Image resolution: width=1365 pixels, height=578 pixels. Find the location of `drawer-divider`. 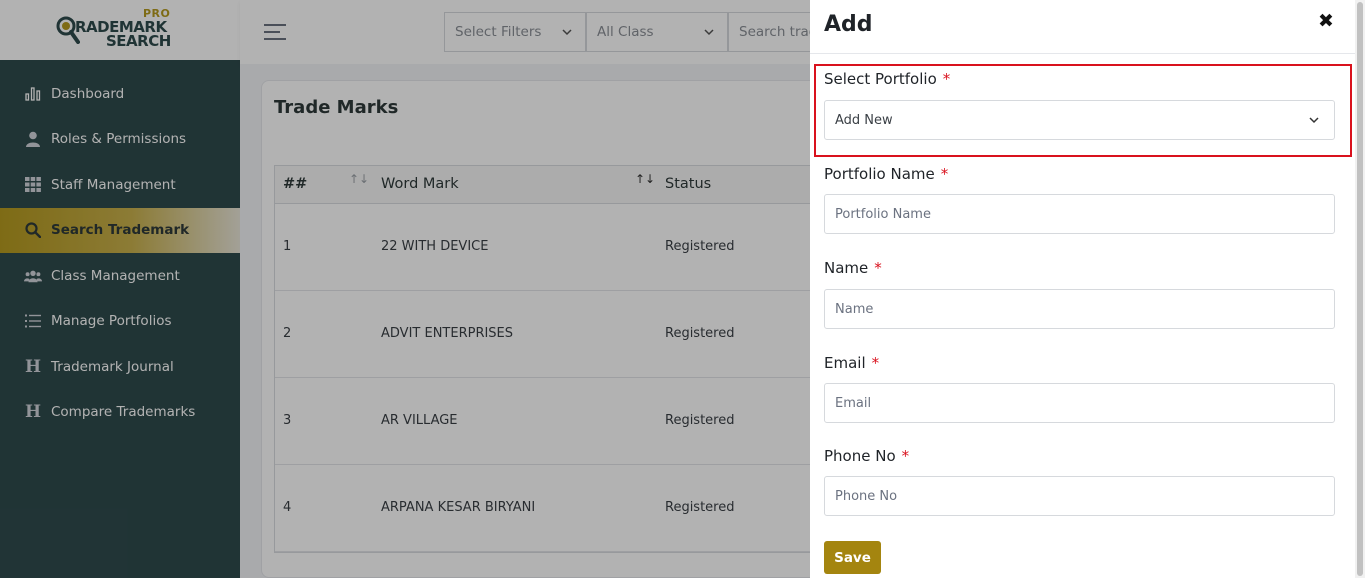

drawer-divider is located at coordinates (1082, 53).